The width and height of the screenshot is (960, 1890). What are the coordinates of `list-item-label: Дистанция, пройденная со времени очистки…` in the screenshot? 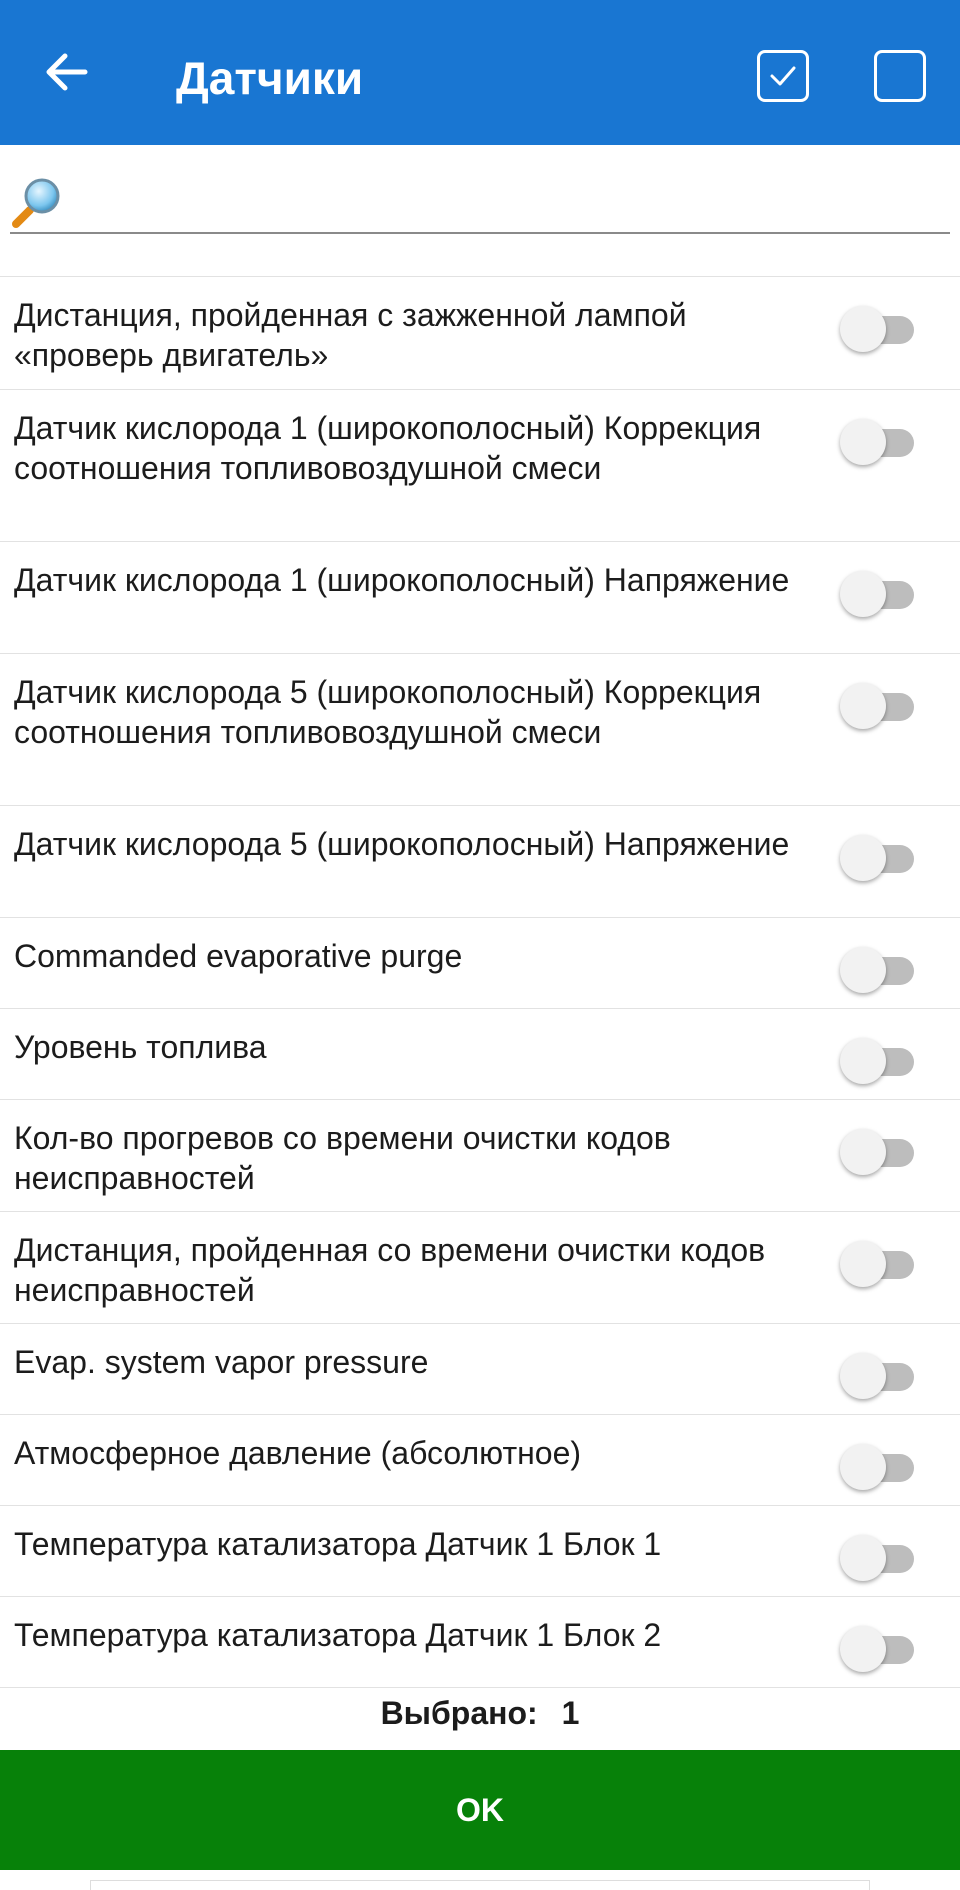 It's located at (390, 1270).